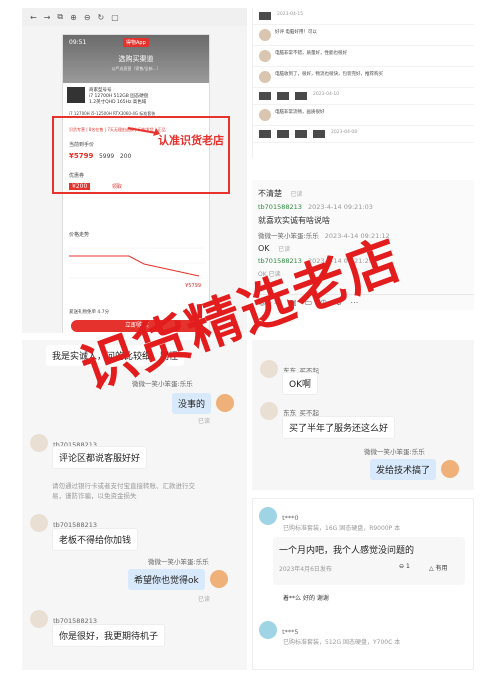 The image size is (497, 677). Describe the element at coordinates (296, 32) in the screenshot. I see `review-text: 好评 电脑好用！可以` at that location.